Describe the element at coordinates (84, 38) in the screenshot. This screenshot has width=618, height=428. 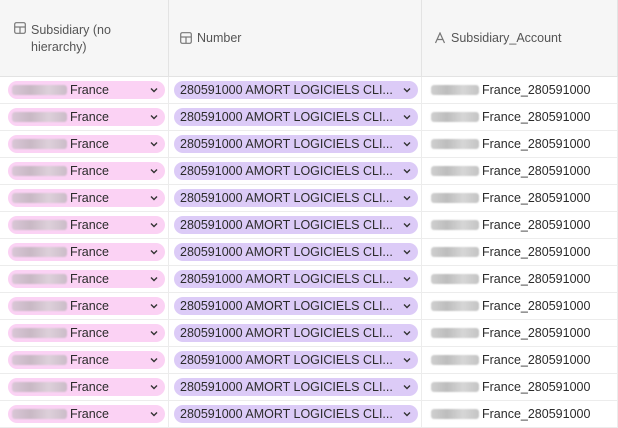
I see `column-header-subsidiary: Subsidiary (no hierarchy)` at that location.